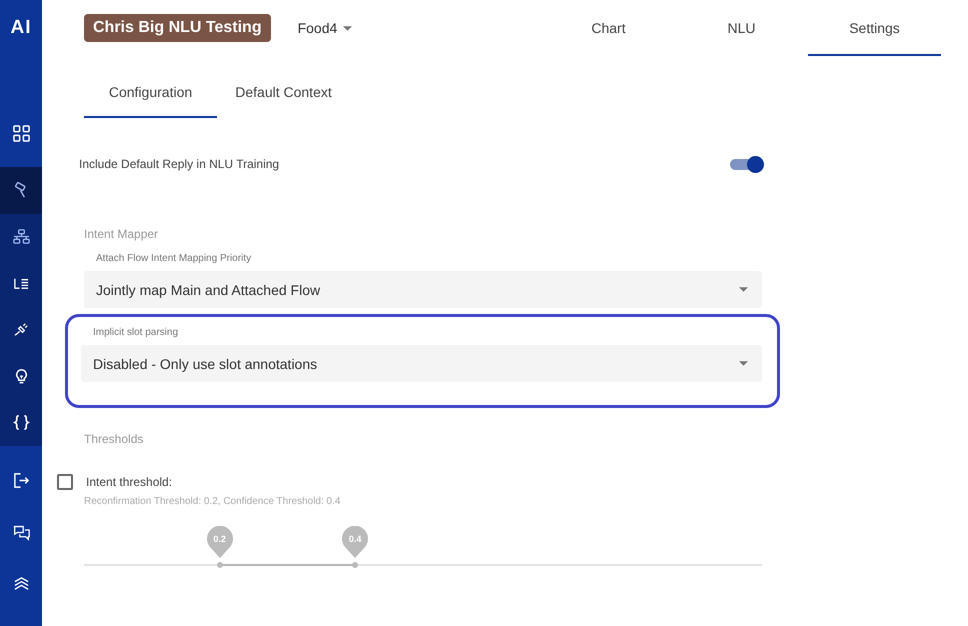  Describe the element at coordinates (21, 423) in the screenshot. I see `braces-icon` at that location.